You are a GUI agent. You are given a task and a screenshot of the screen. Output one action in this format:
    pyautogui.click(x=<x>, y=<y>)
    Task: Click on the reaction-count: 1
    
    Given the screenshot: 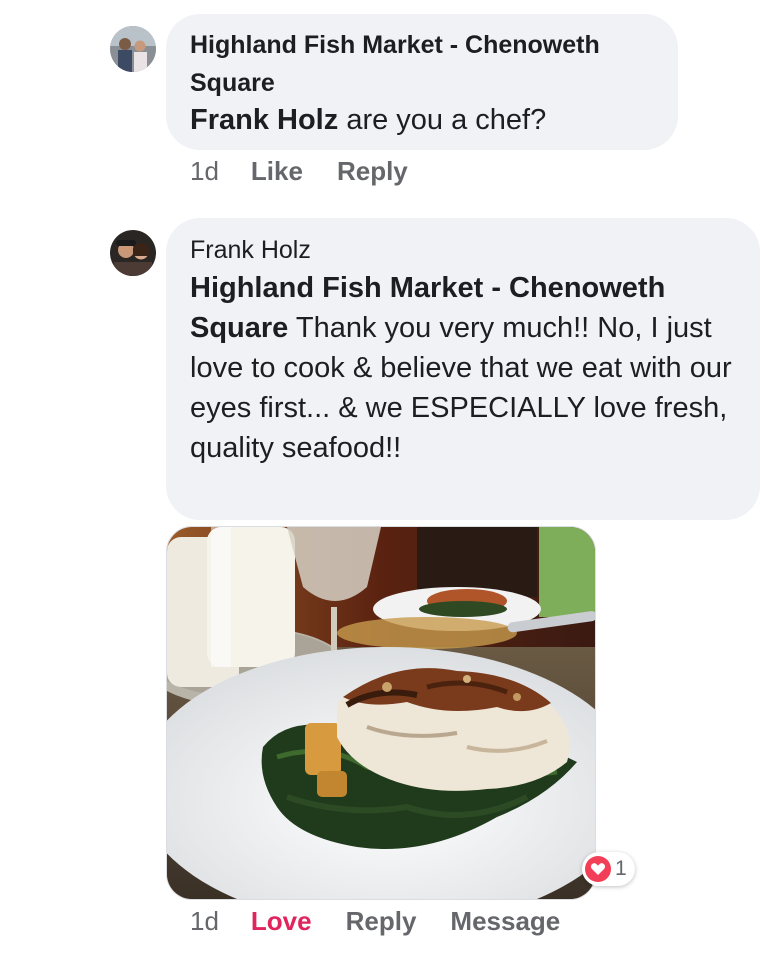 What is the action you would take?
    pyautogui.click(x=621, y=868)
    